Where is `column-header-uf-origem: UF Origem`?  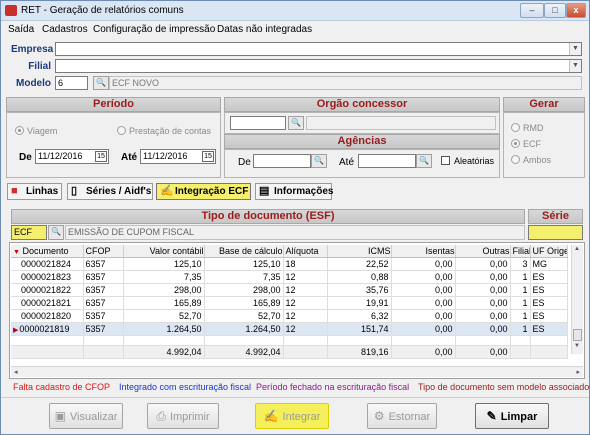 column-header-uf-origem: UF Origem is located at coordinates (549, 251).